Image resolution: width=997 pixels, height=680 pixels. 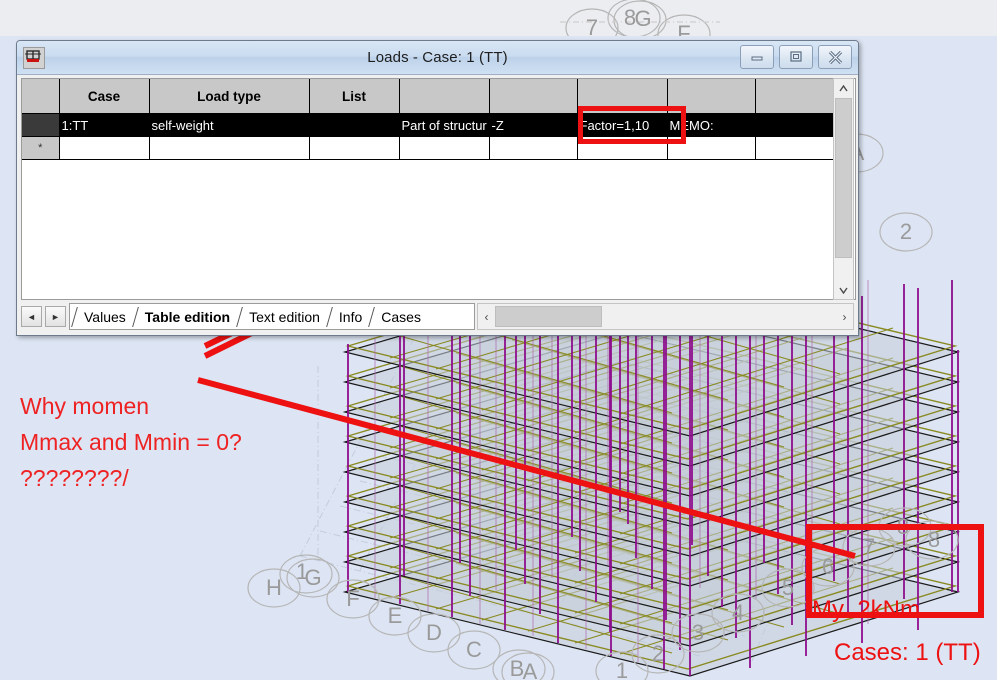 What do you see at coordinates (354, 96) in the screenshot?
I see `col-header-list: List` at bounding box center [354, 96].